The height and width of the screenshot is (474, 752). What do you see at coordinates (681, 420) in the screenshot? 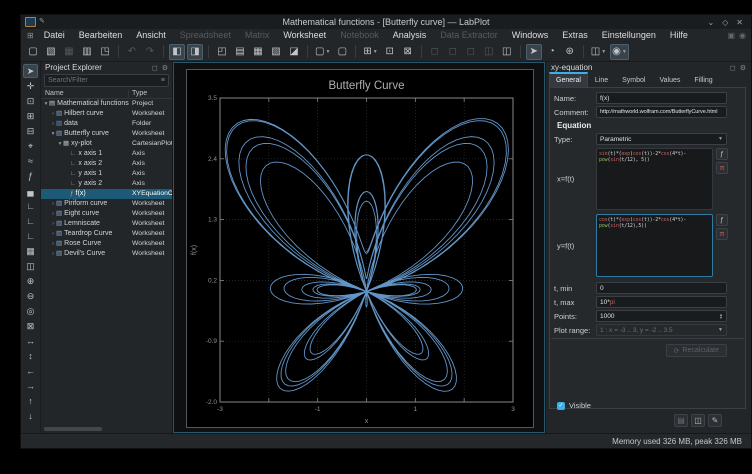
I see `load-template-button: ▤` at bounding box center [681, 420].